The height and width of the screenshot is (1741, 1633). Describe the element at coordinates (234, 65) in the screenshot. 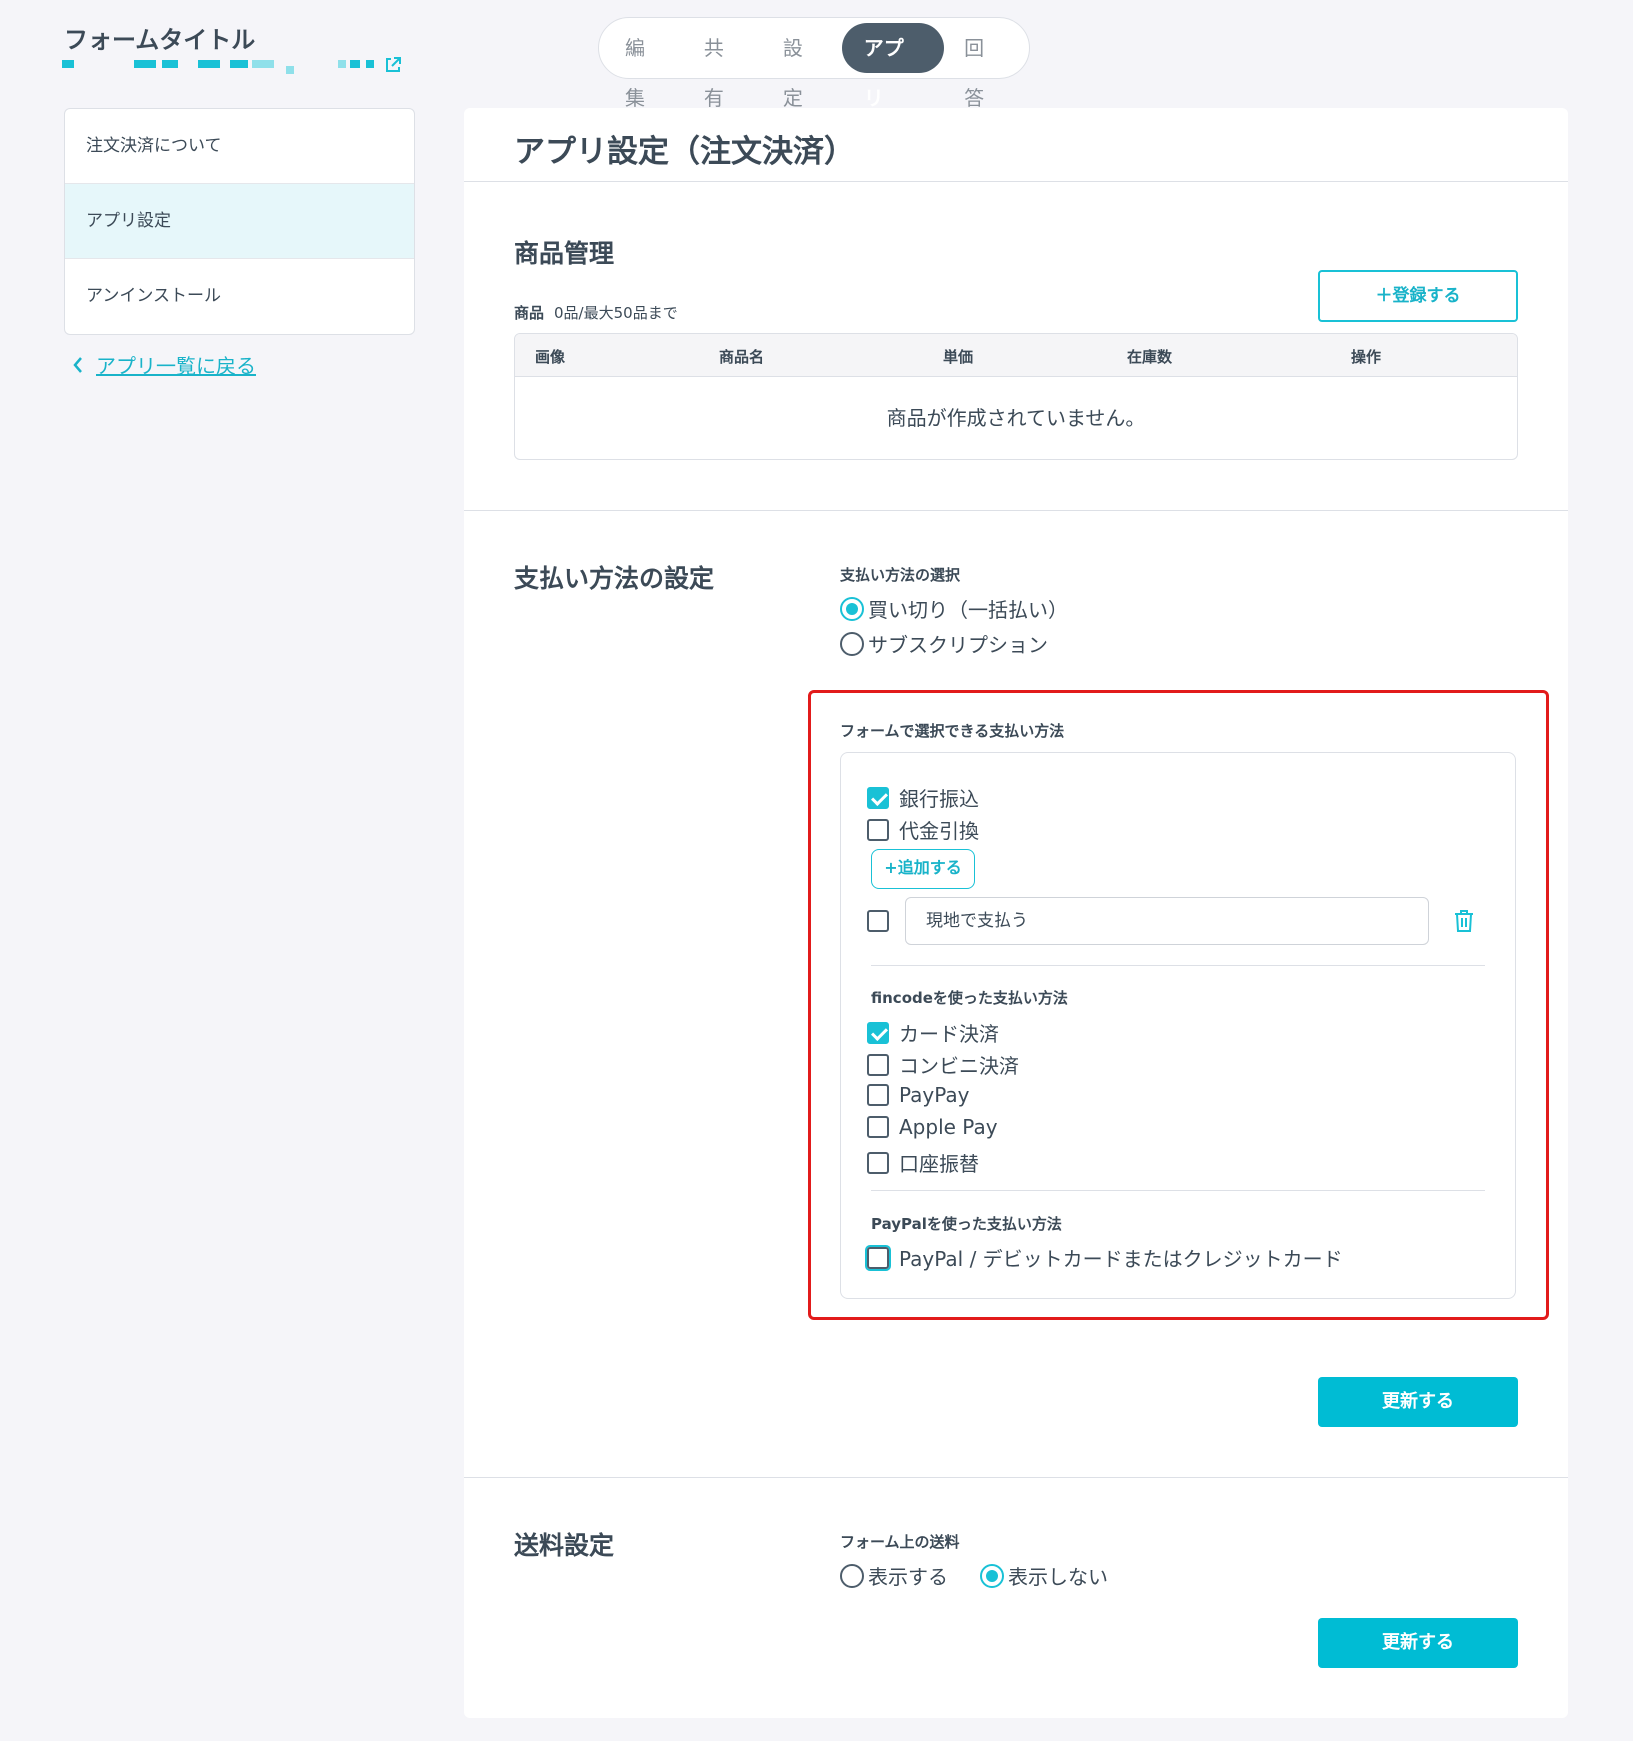

I see `form-url-link` at that location.